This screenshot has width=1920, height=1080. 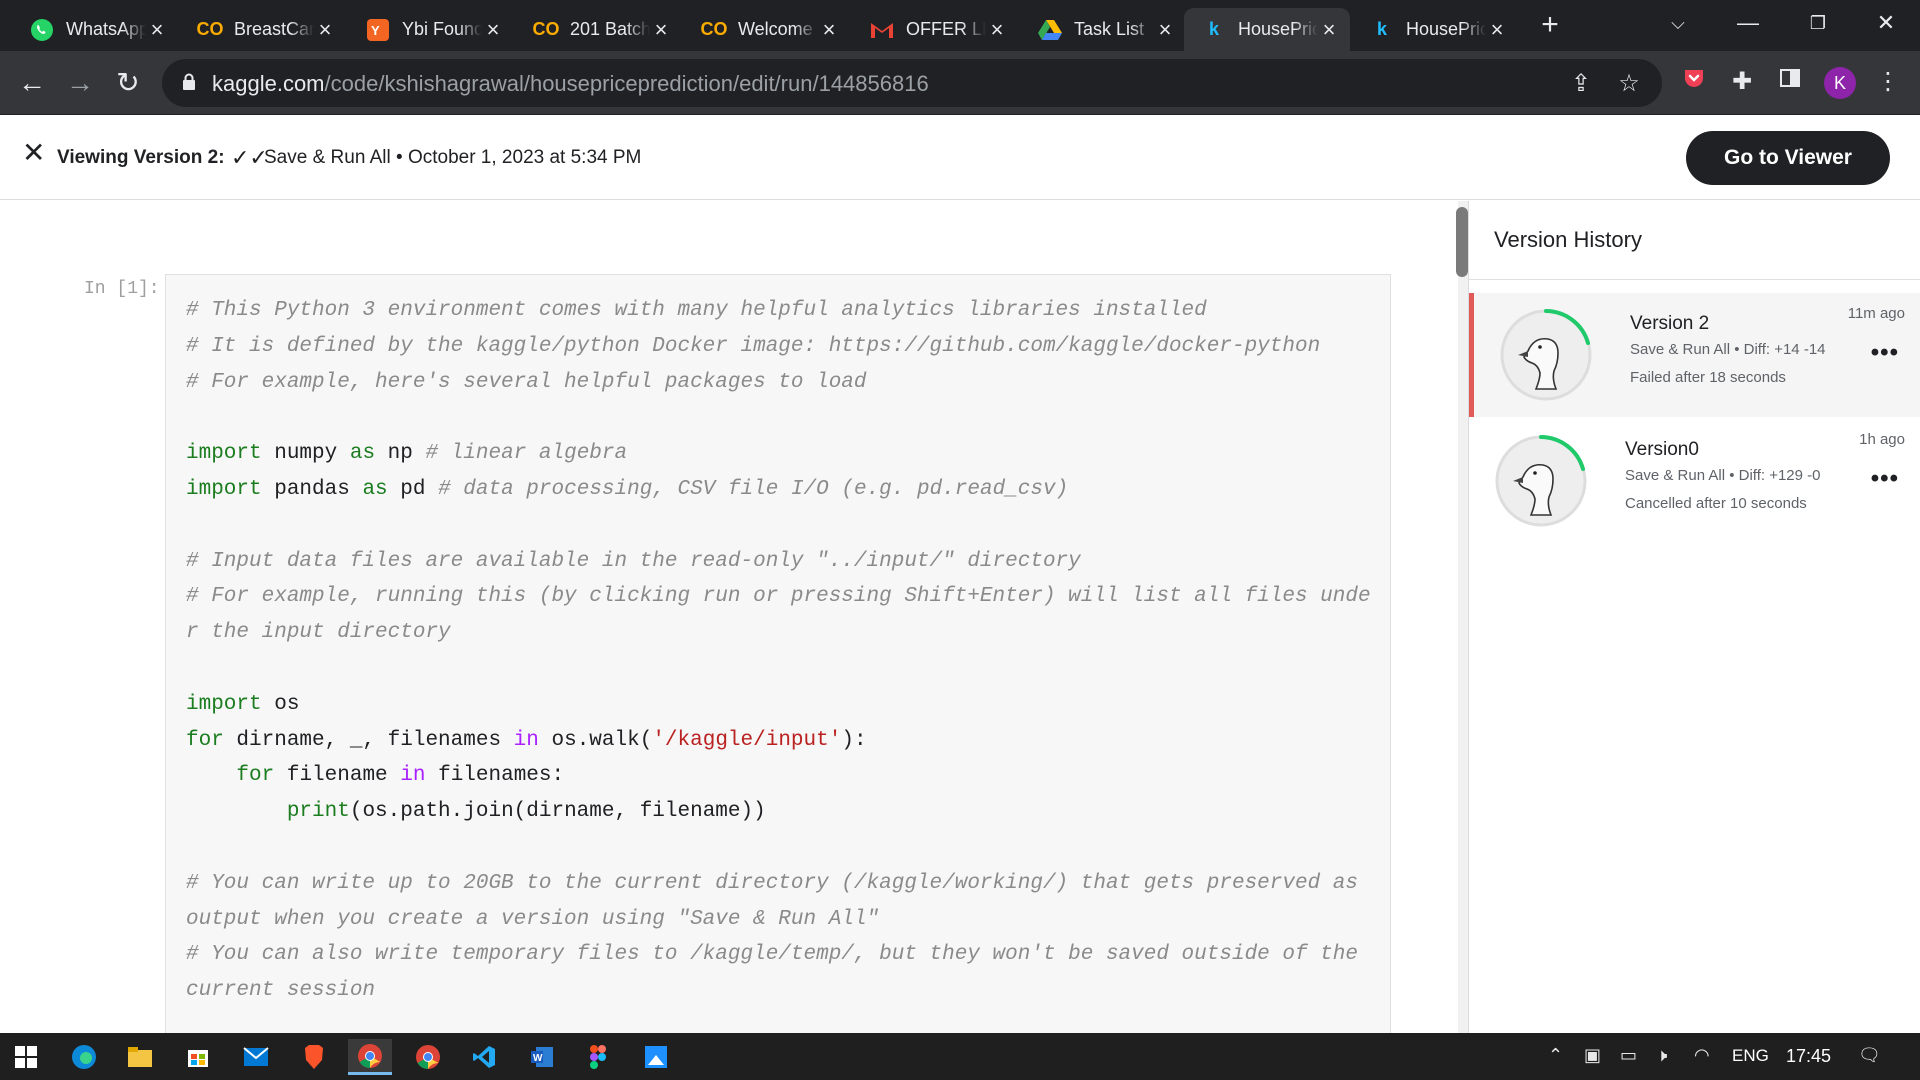 What do you see at coordinates (882, 30) in the screenshot?
I see `gmail-icon` at bounding box center [882, 30].